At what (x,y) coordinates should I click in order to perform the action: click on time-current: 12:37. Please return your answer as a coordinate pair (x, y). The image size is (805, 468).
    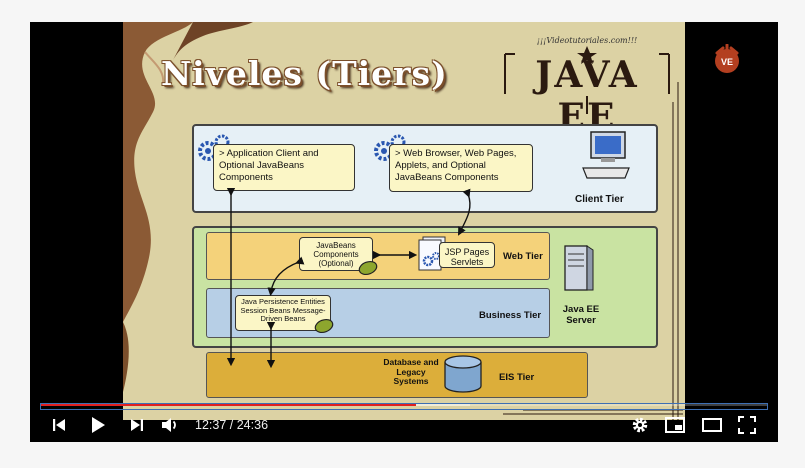
    Looking at the image, I should click on (211, 425).